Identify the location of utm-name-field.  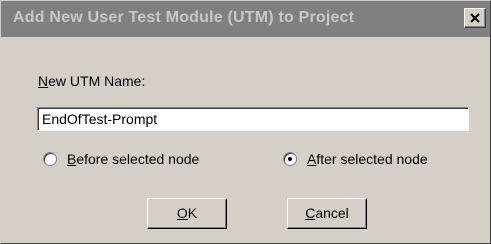
(253, 119).